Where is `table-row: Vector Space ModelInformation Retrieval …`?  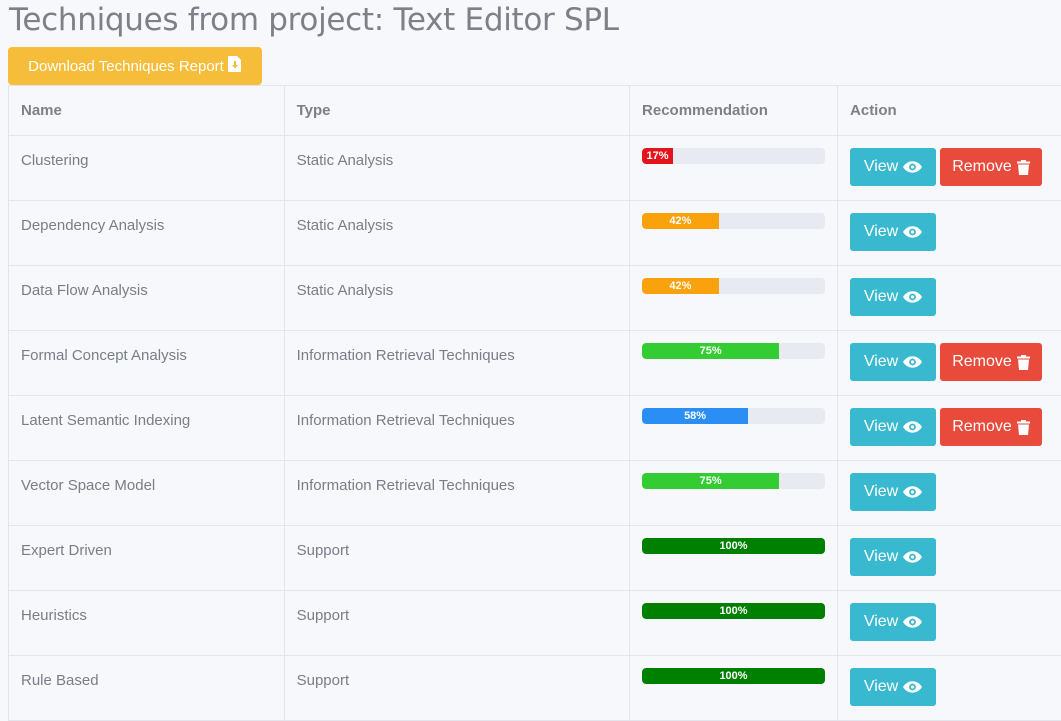
table-row: Vector Space ModelInformation Retrieval … is located at coordinates (535, 493).